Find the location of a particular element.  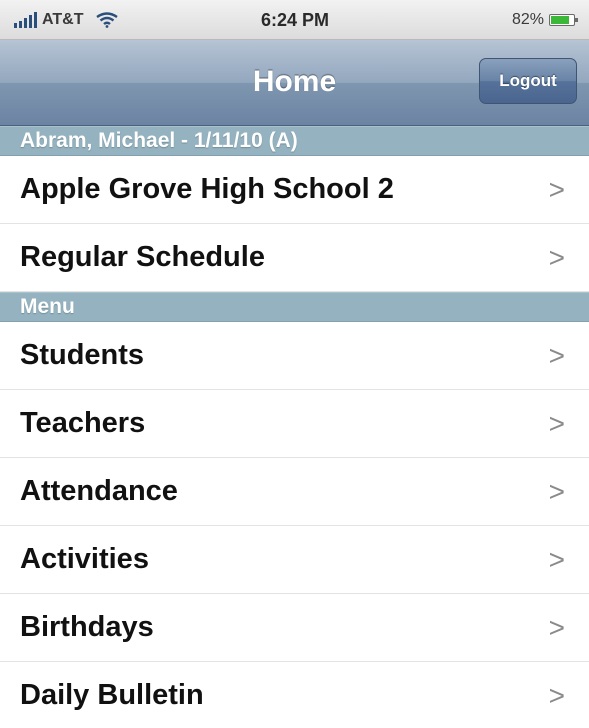

status-right: 82% is located at coordinates (544, 20).